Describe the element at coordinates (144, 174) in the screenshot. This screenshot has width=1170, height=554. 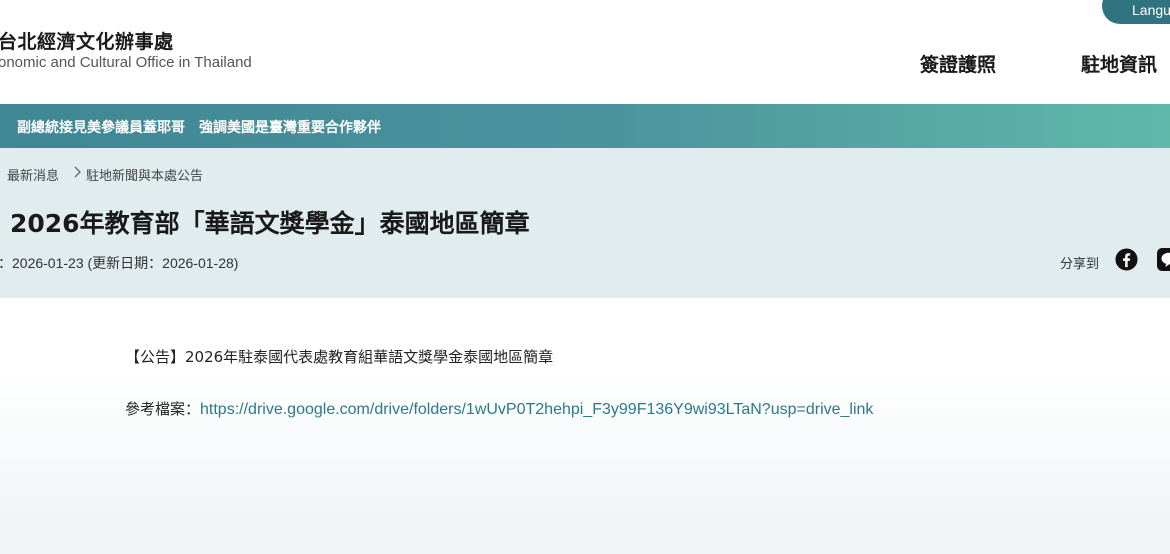
I see `breadcrumb-item-local-news: 駐地新聞與本處公告` at that location.